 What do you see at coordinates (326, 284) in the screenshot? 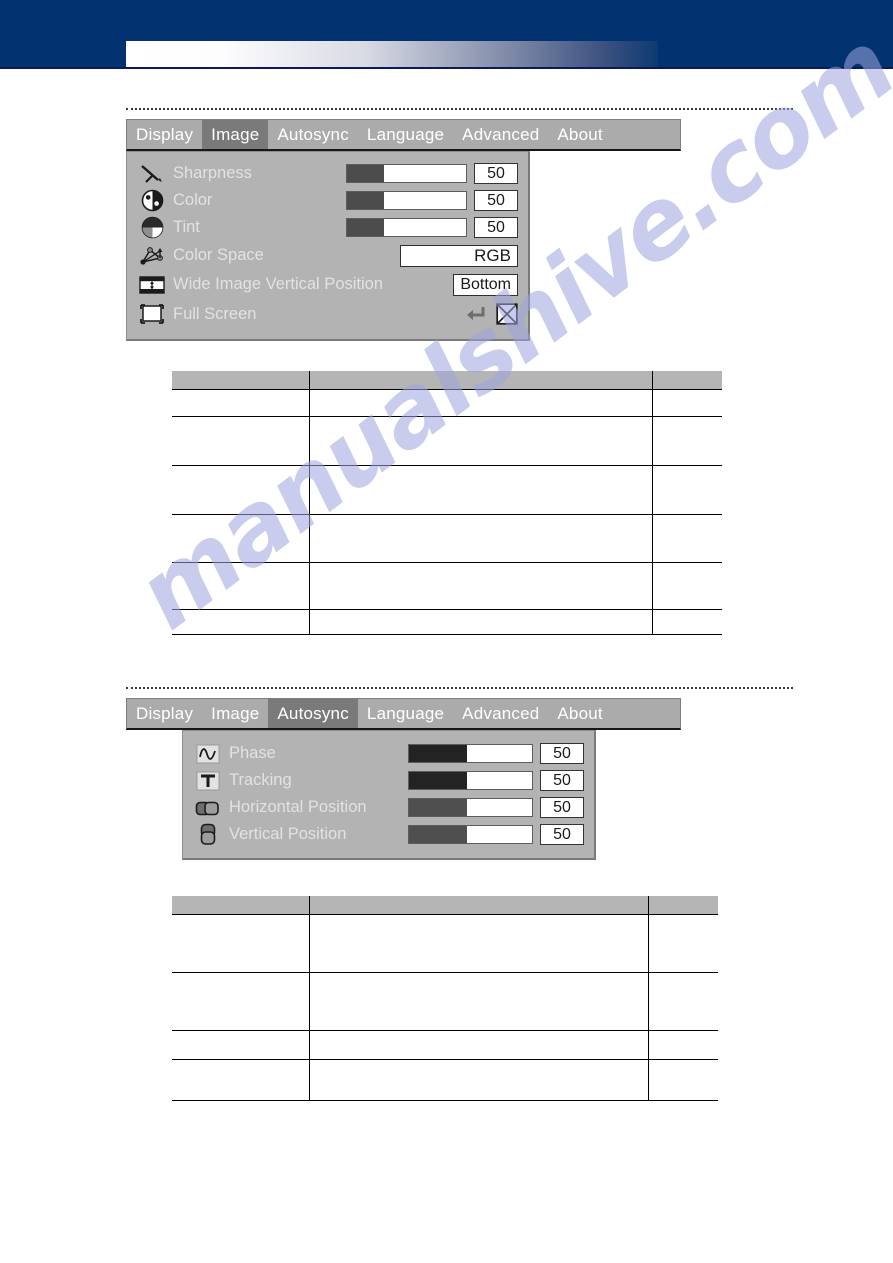
I see `osd-row-wide-image-vertical-position: Wide Image Vertical Position Bottom` at bounding box center [326, 284].